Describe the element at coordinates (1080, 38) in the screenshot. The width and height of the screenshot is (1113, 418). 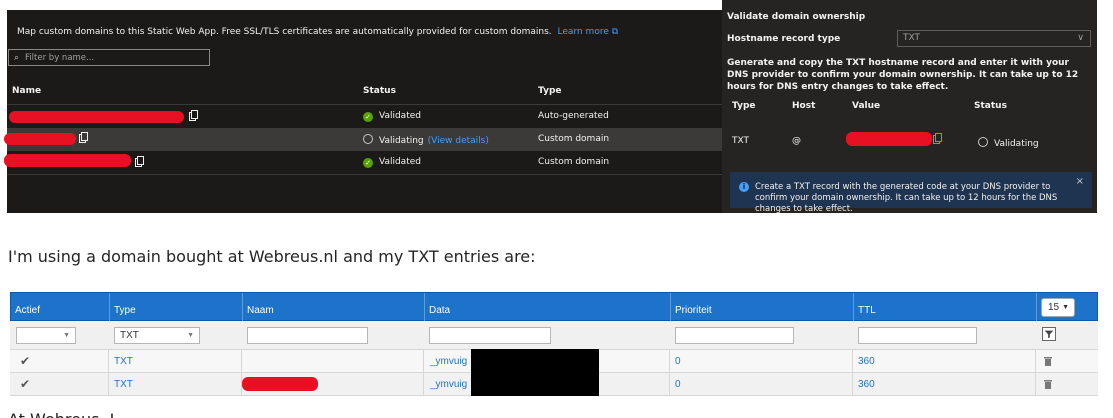
I see `chevron-down-icon: ∨` at that location.